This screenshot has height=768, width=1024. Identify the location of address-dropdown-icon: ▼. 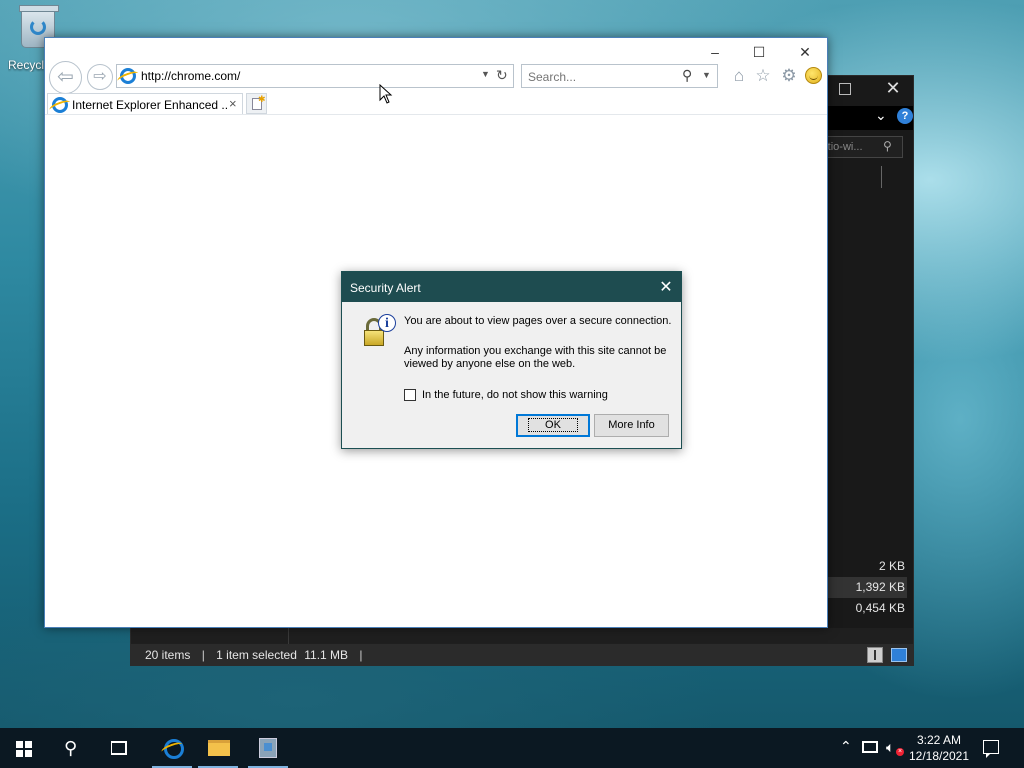
(485, 74).